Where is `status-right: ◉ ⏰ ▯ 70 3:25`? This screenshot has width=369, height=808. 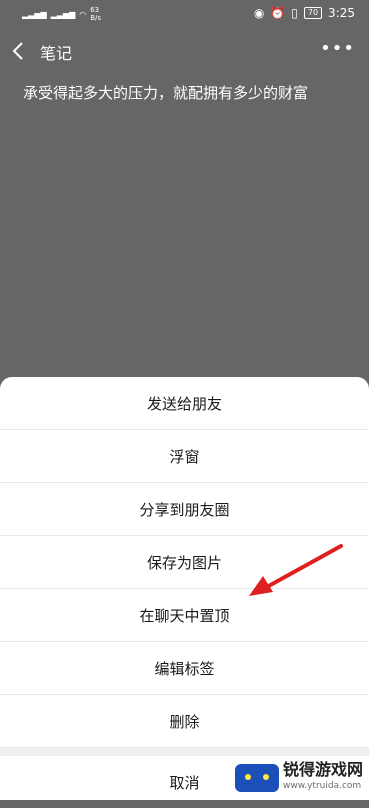
status-right: ◉ ⏰ ▯ 70 3:25 is located at coordinates (304, 13).